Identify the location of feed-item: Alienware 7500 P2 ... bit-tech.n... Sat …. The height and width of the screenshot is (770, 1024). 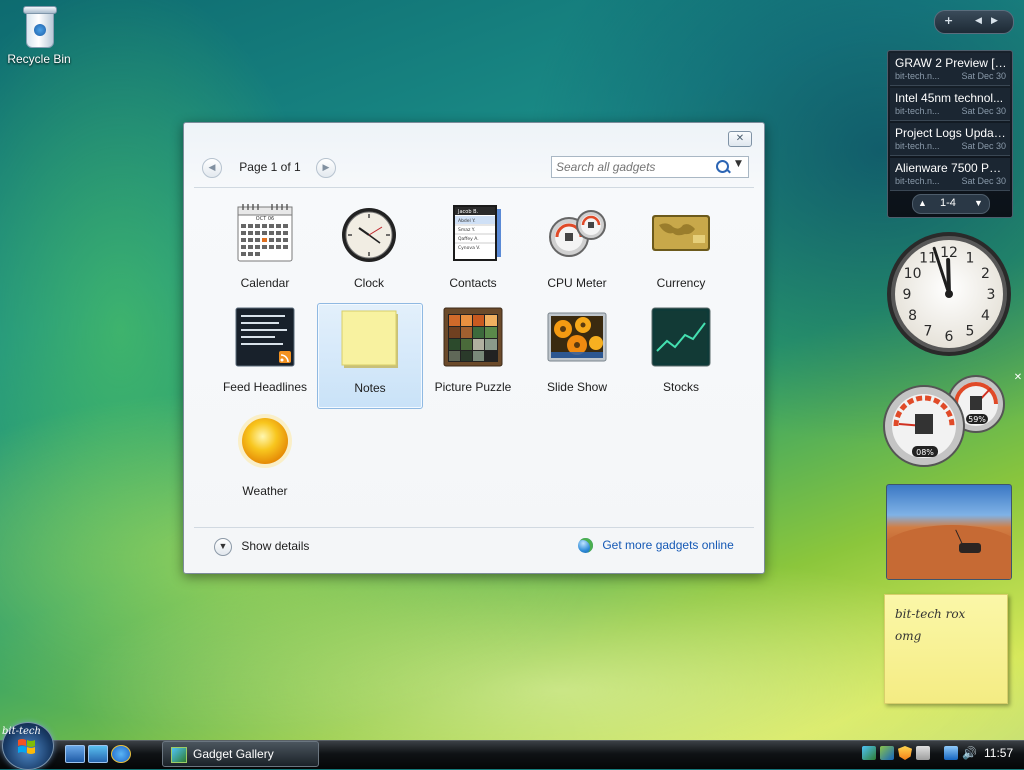
(950, 174).